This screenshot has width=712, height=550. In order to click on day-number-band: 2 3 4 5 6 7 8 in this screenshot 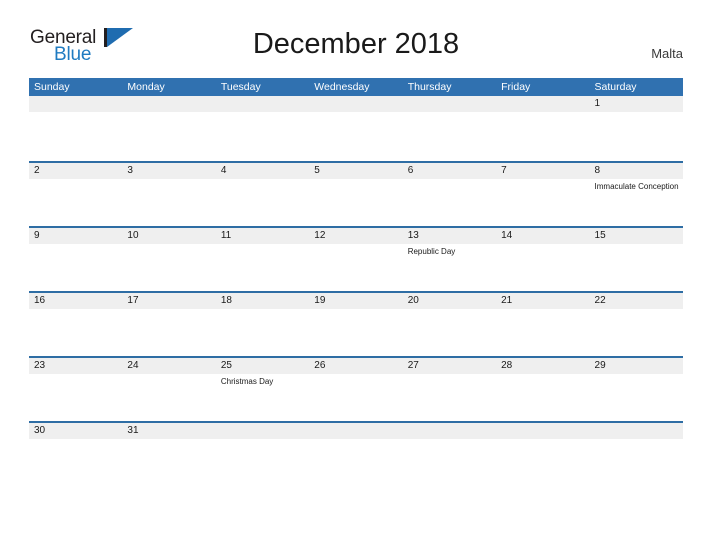, I will do `click(356, 171)`.